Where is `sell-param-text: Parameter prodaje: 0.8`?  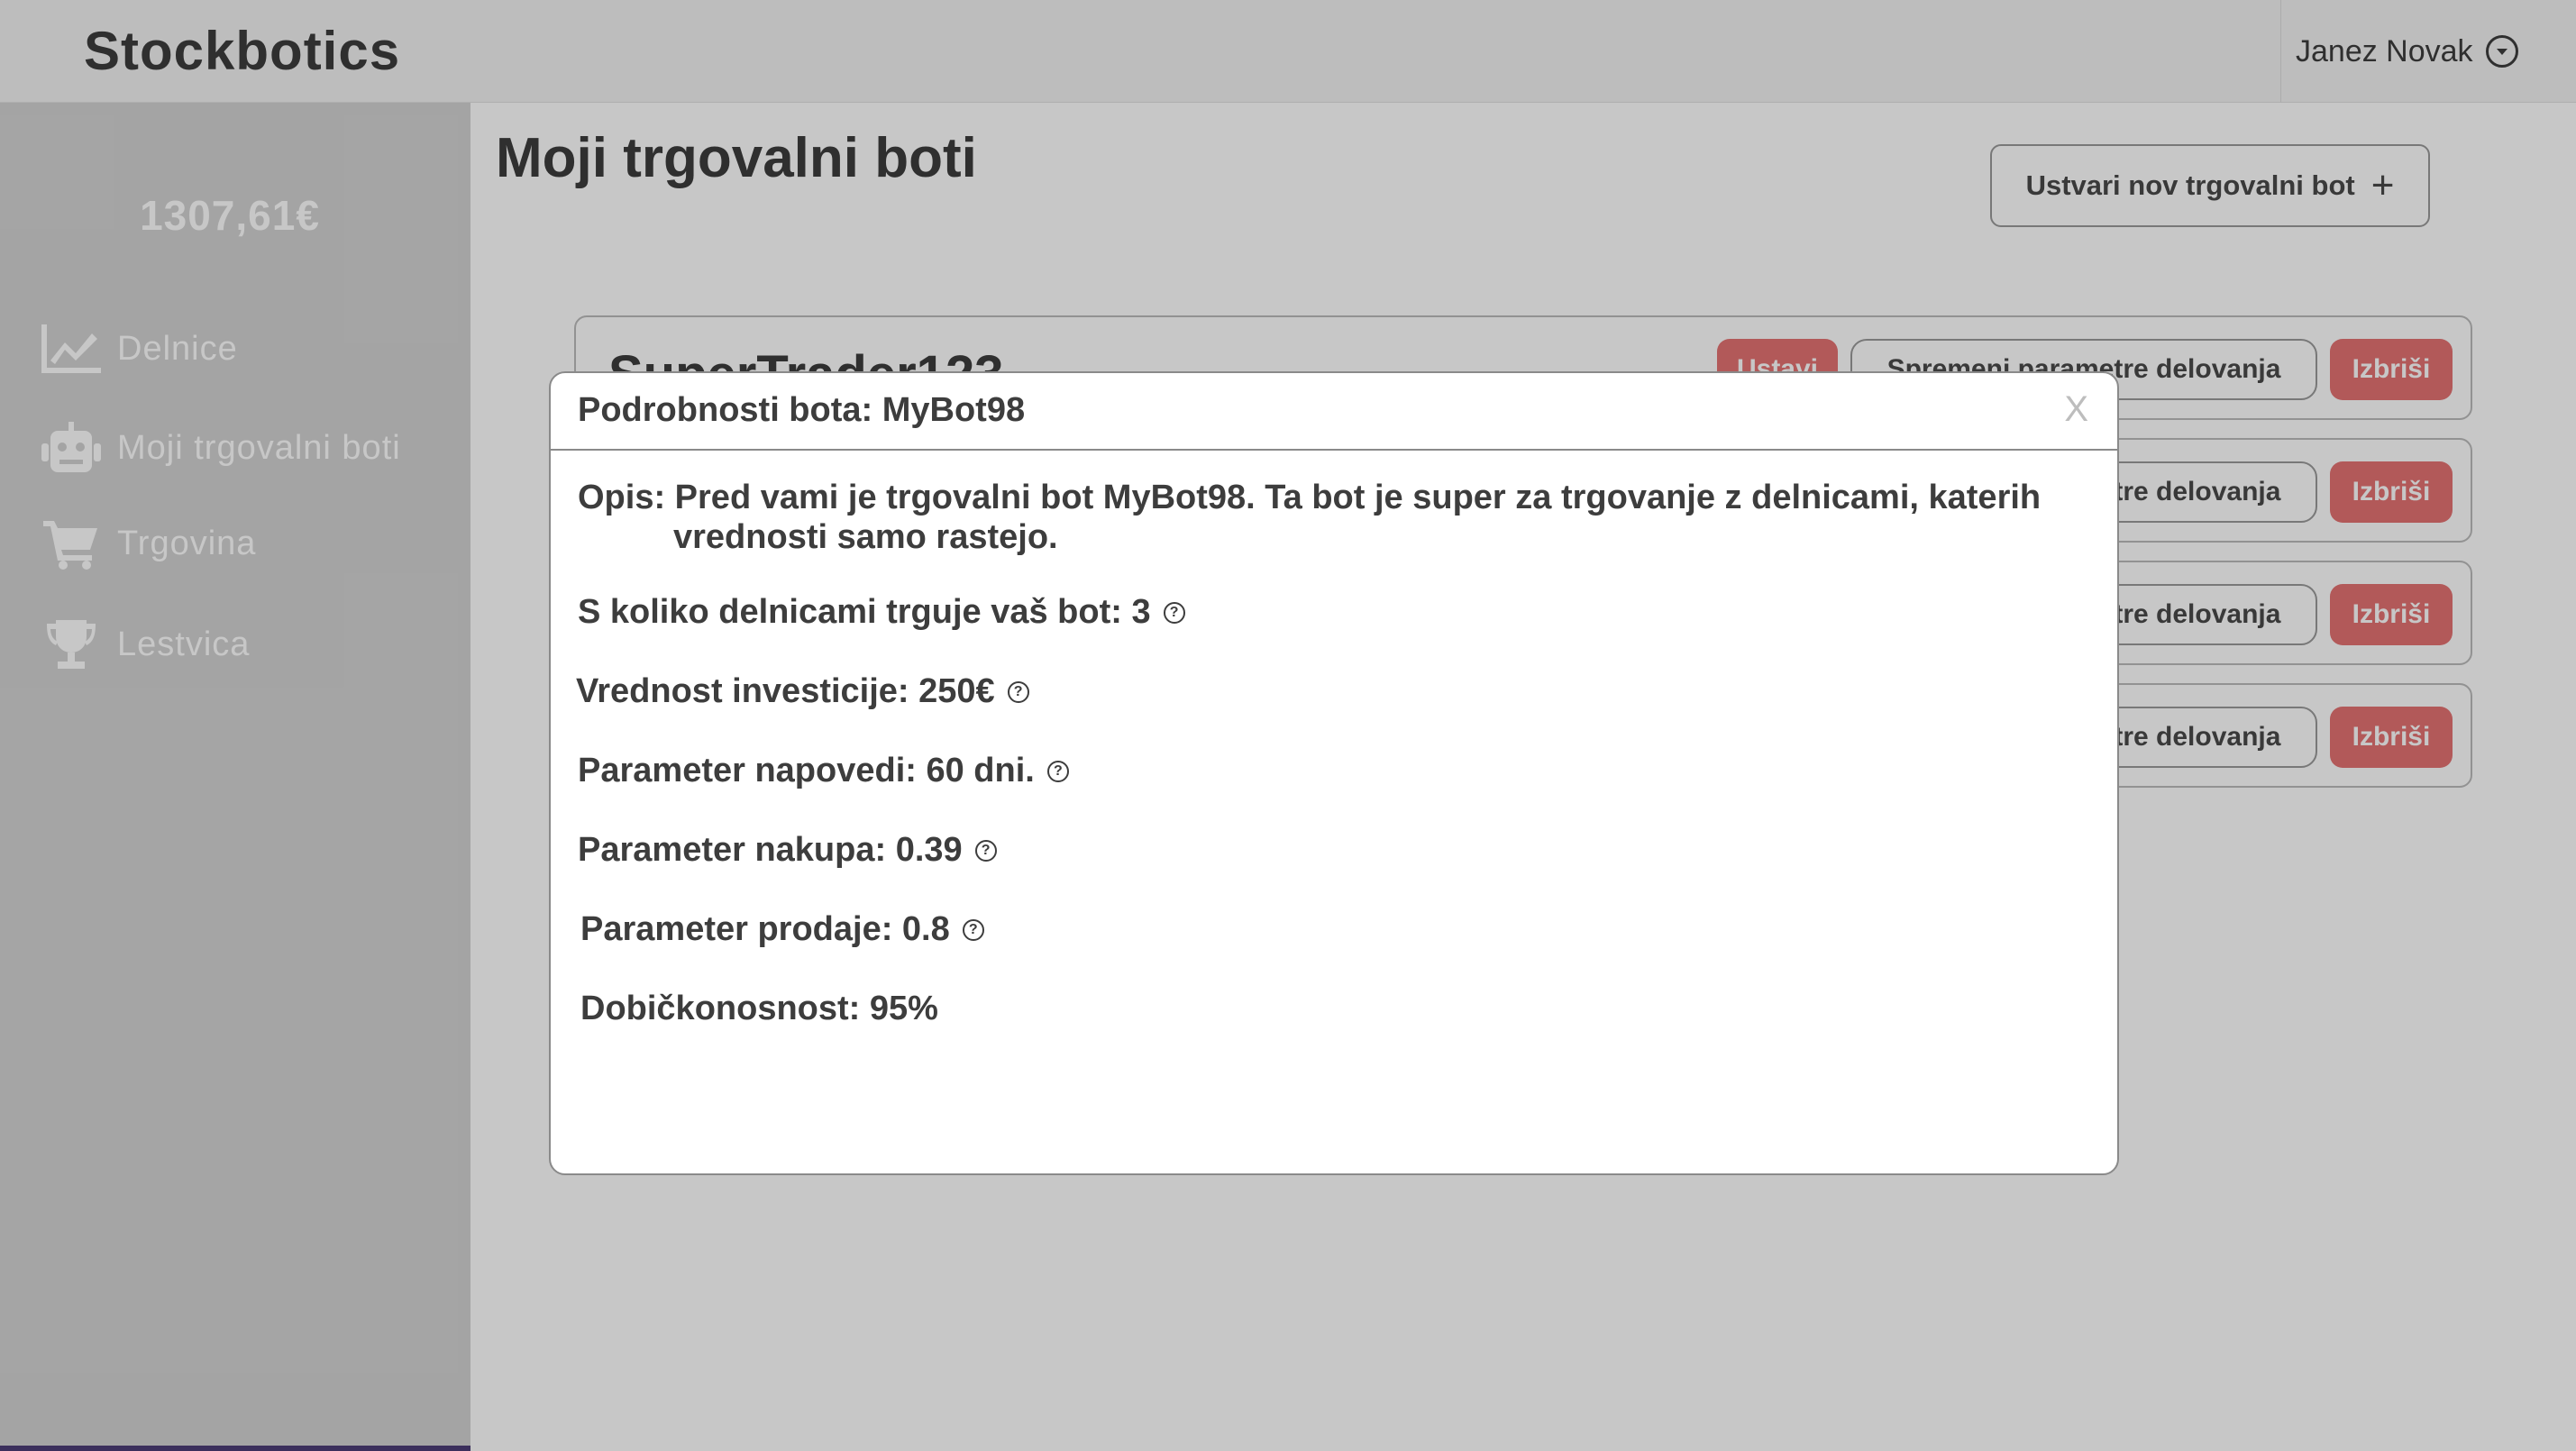
sell-param-text: Parameter prodaje: 0.8 is located at coordinates (765, 929).